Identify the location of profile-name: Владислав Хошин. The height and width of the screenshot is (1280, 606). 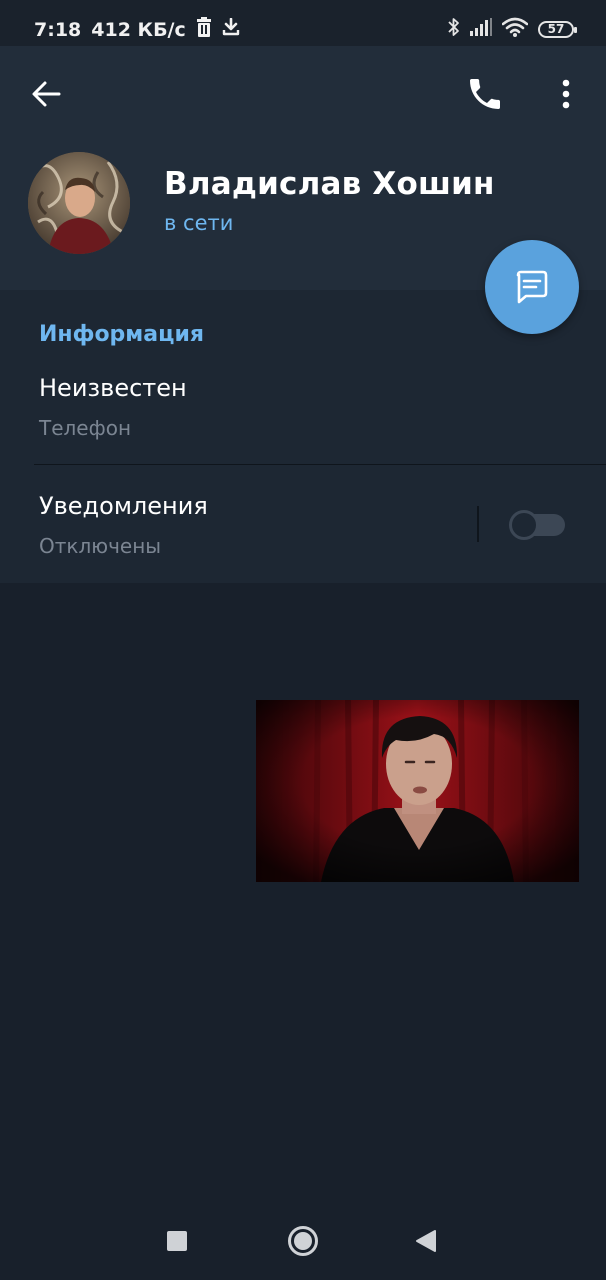
(329, 184).